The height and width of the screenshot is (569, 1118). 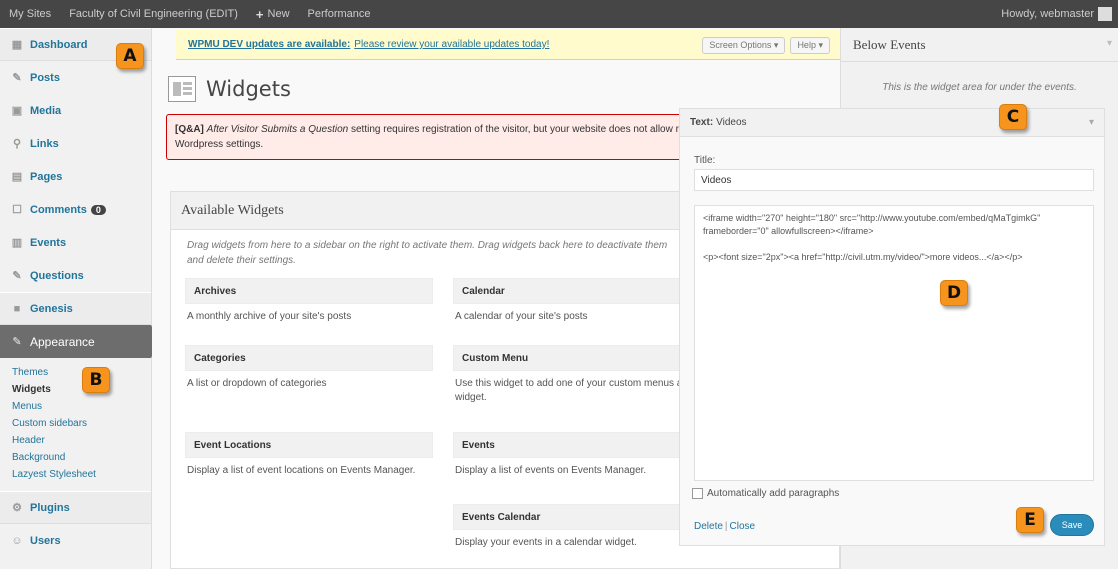 I want to click on account-menu: Howdy, webmaster, so click(x=1055, y=14).